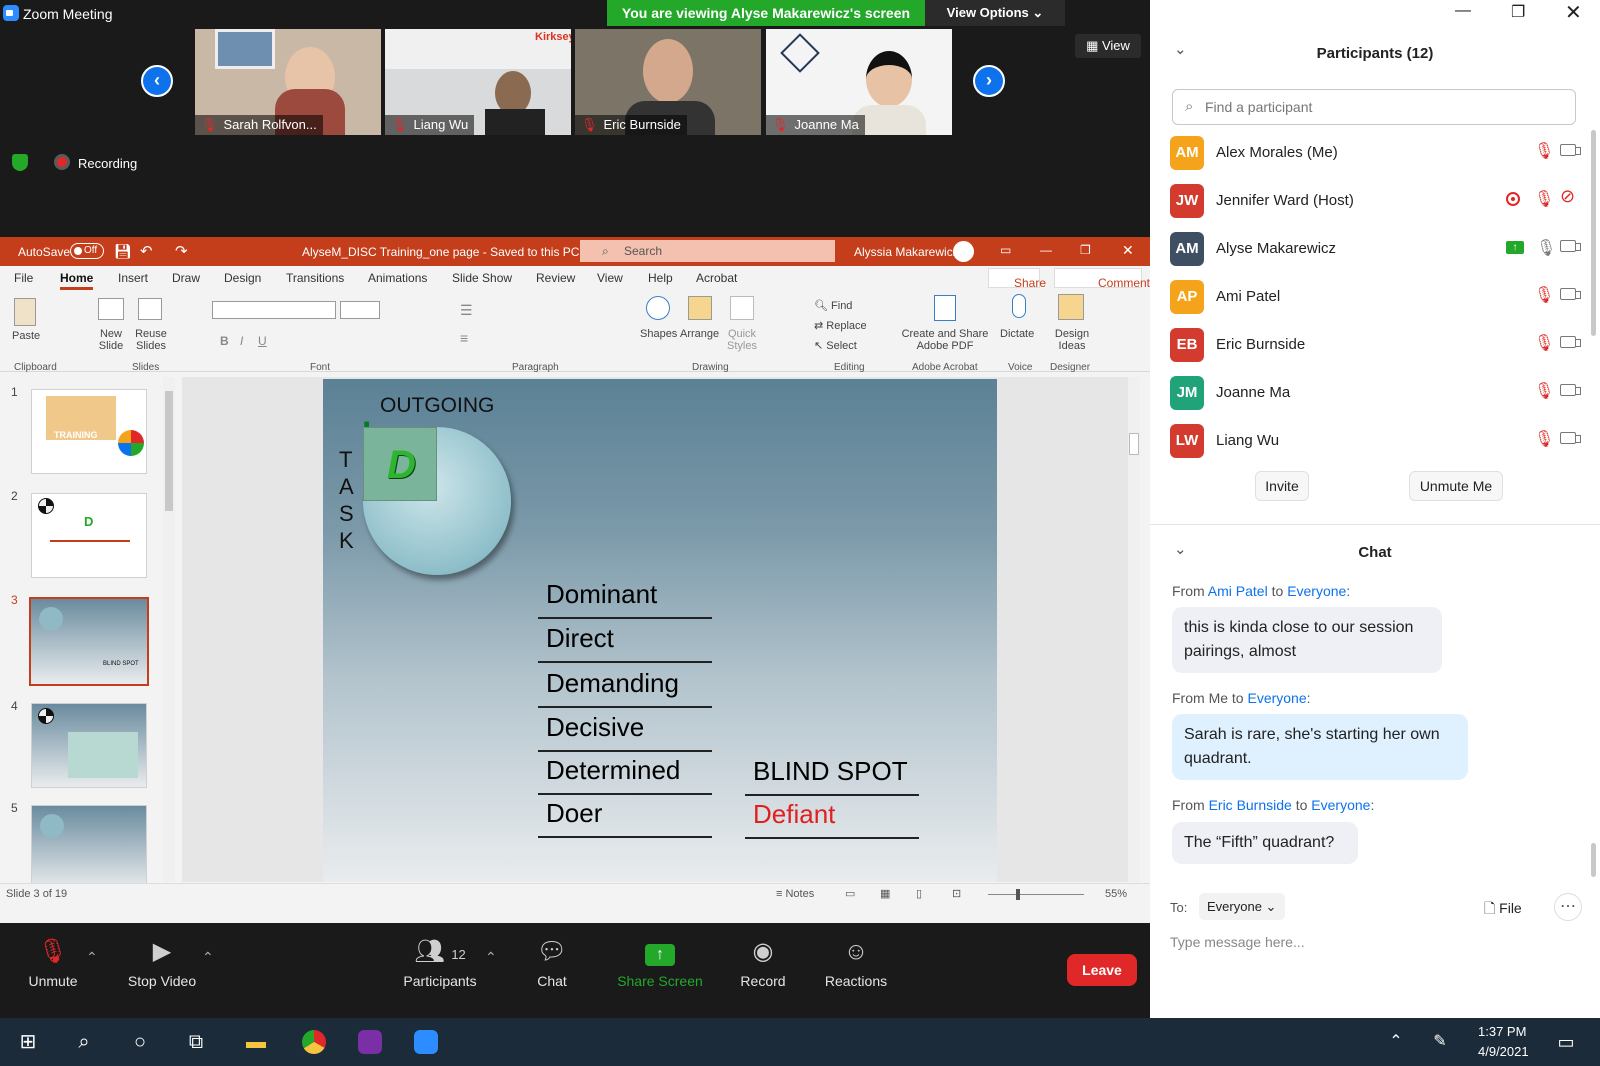 The image size is (1600, 1066). Describe the element at coordinates (1019, 306) in the screenshot. I see `microphone-icon` at that location.